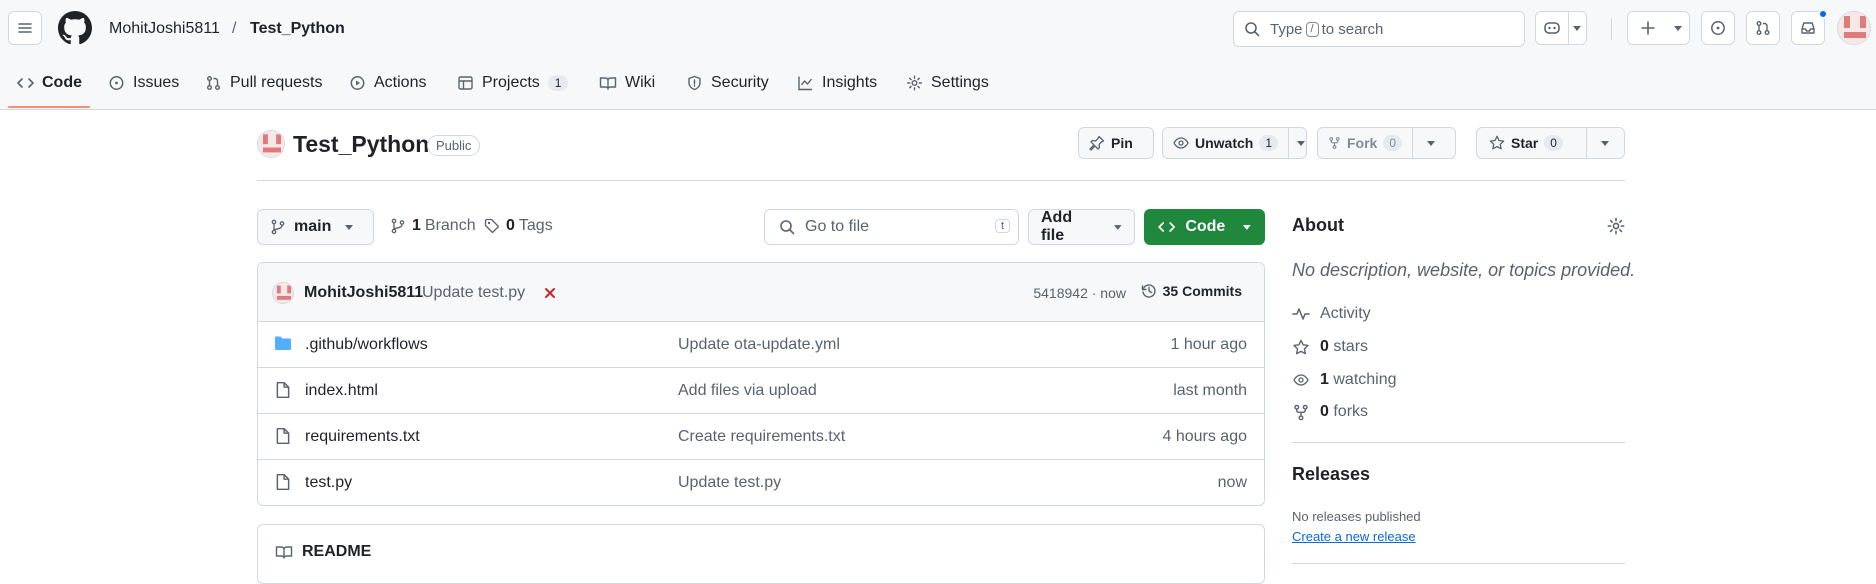  Describe the element at coordinates (1210, 390) in the screenshot. I see `file-age: last month` at that location.